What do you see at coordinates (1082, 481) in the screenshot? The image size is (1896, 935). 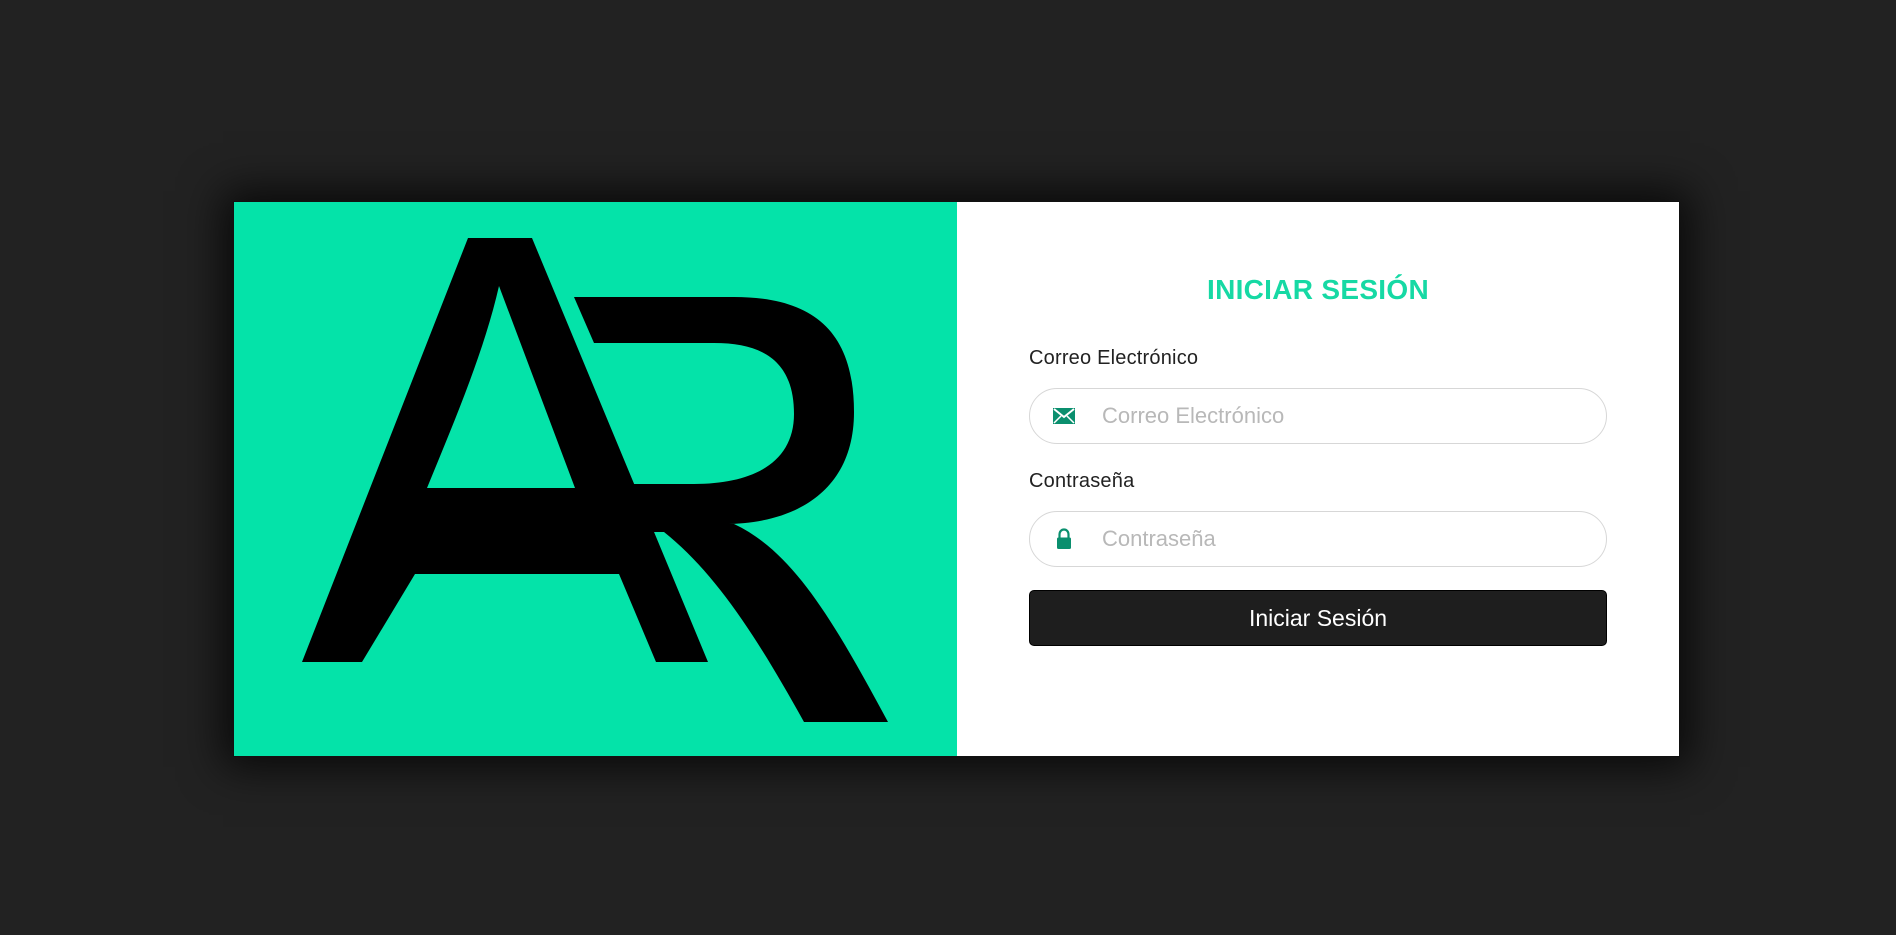 I see `password-label: Contraseña` at bounding box center [1082, 481].